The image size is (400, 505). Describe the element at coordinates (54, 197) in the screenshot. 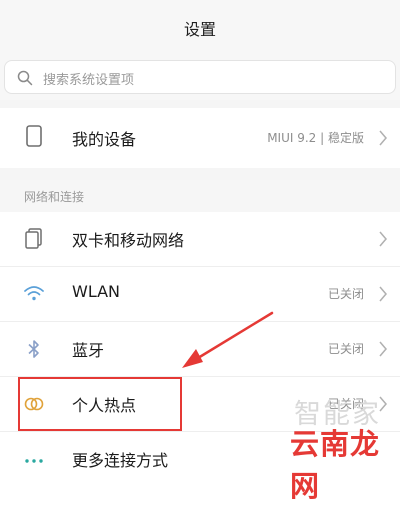

I see `section-label: 网络和连接` at that location.